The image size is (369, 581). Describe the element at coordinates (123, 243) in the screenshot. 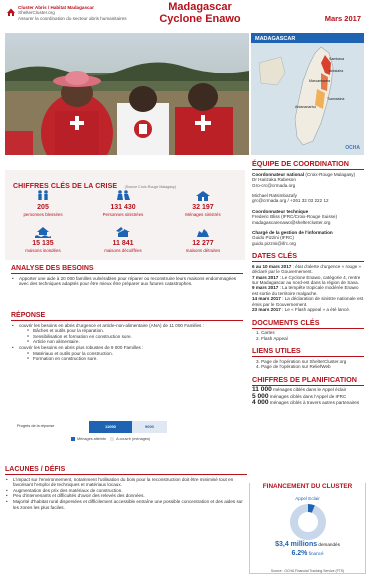

I see `key-figure-value: 11 841` at that location.